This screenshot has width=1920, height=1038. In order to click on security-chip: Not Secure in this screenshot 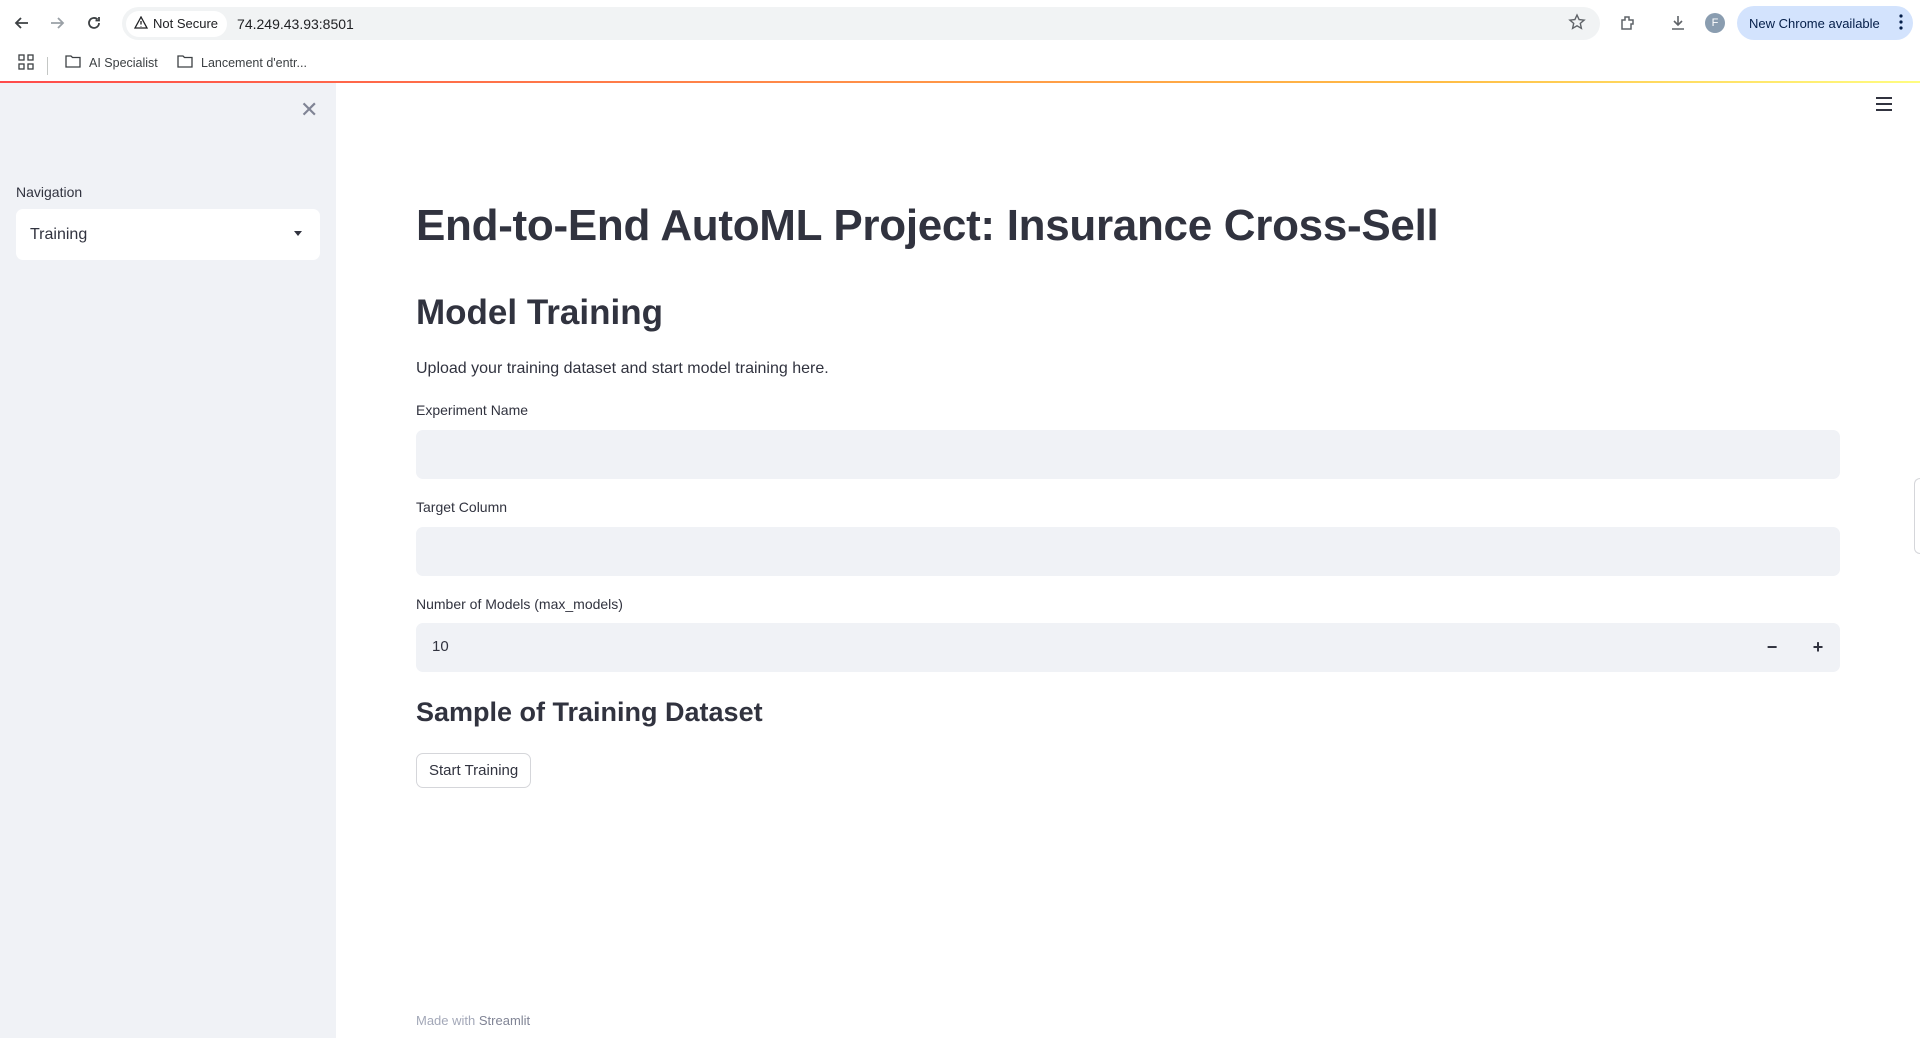, I will do `click(177, 23)`.